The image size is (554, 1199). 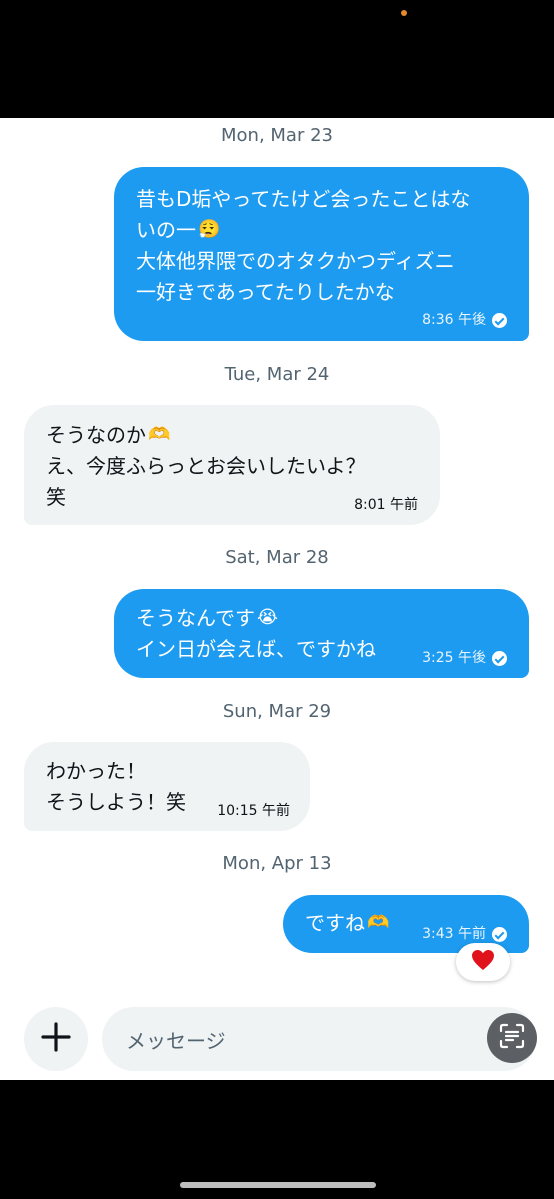 What do you see at coordinates (277, 374) in the screenshot?
I see `date-separator: Tue, Mar 24` at bounding box center [277, 374].